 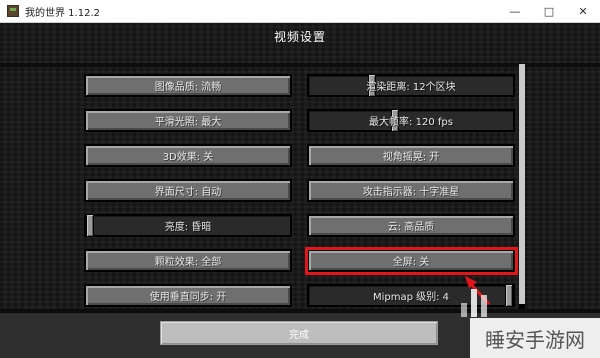 I want to click on top-divider, so click(x=300, y=65).